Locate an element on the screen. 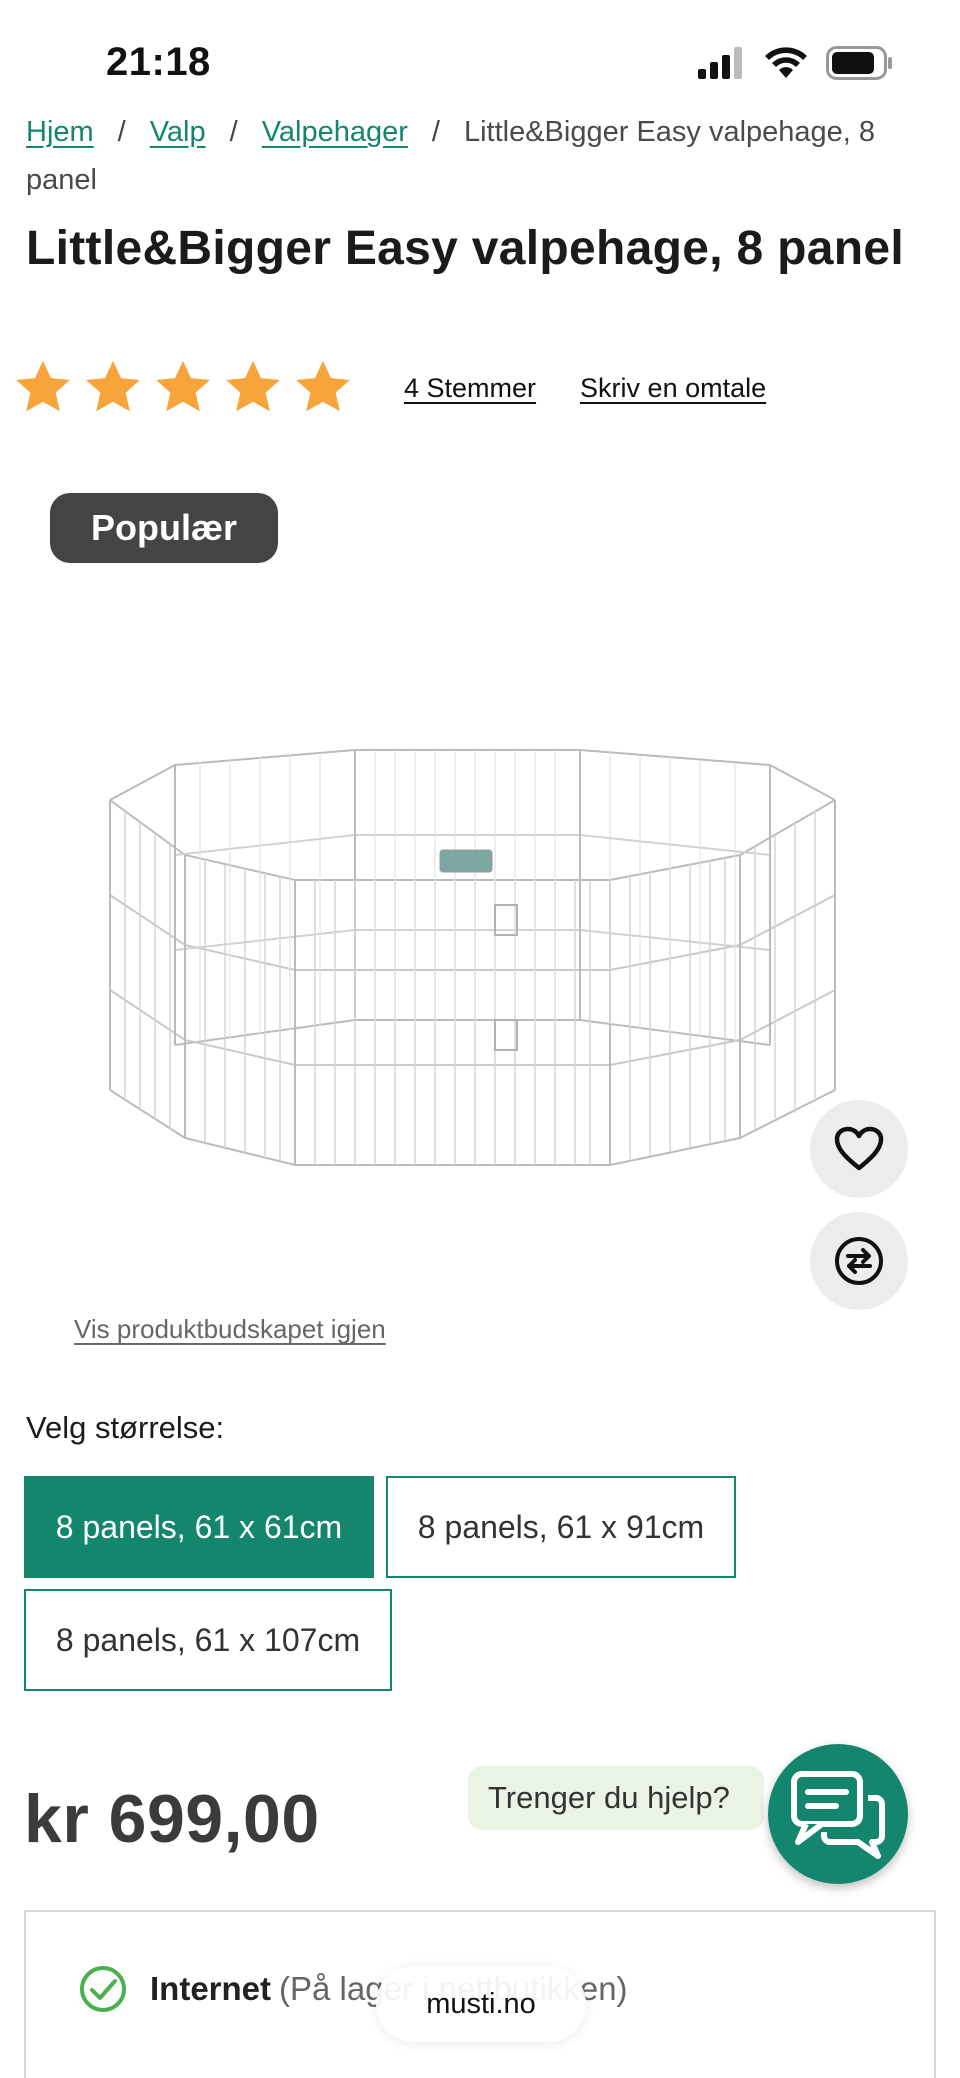 This screenshot has height=2078, width=960. favorite-button is located at coordinates (859, 1149).